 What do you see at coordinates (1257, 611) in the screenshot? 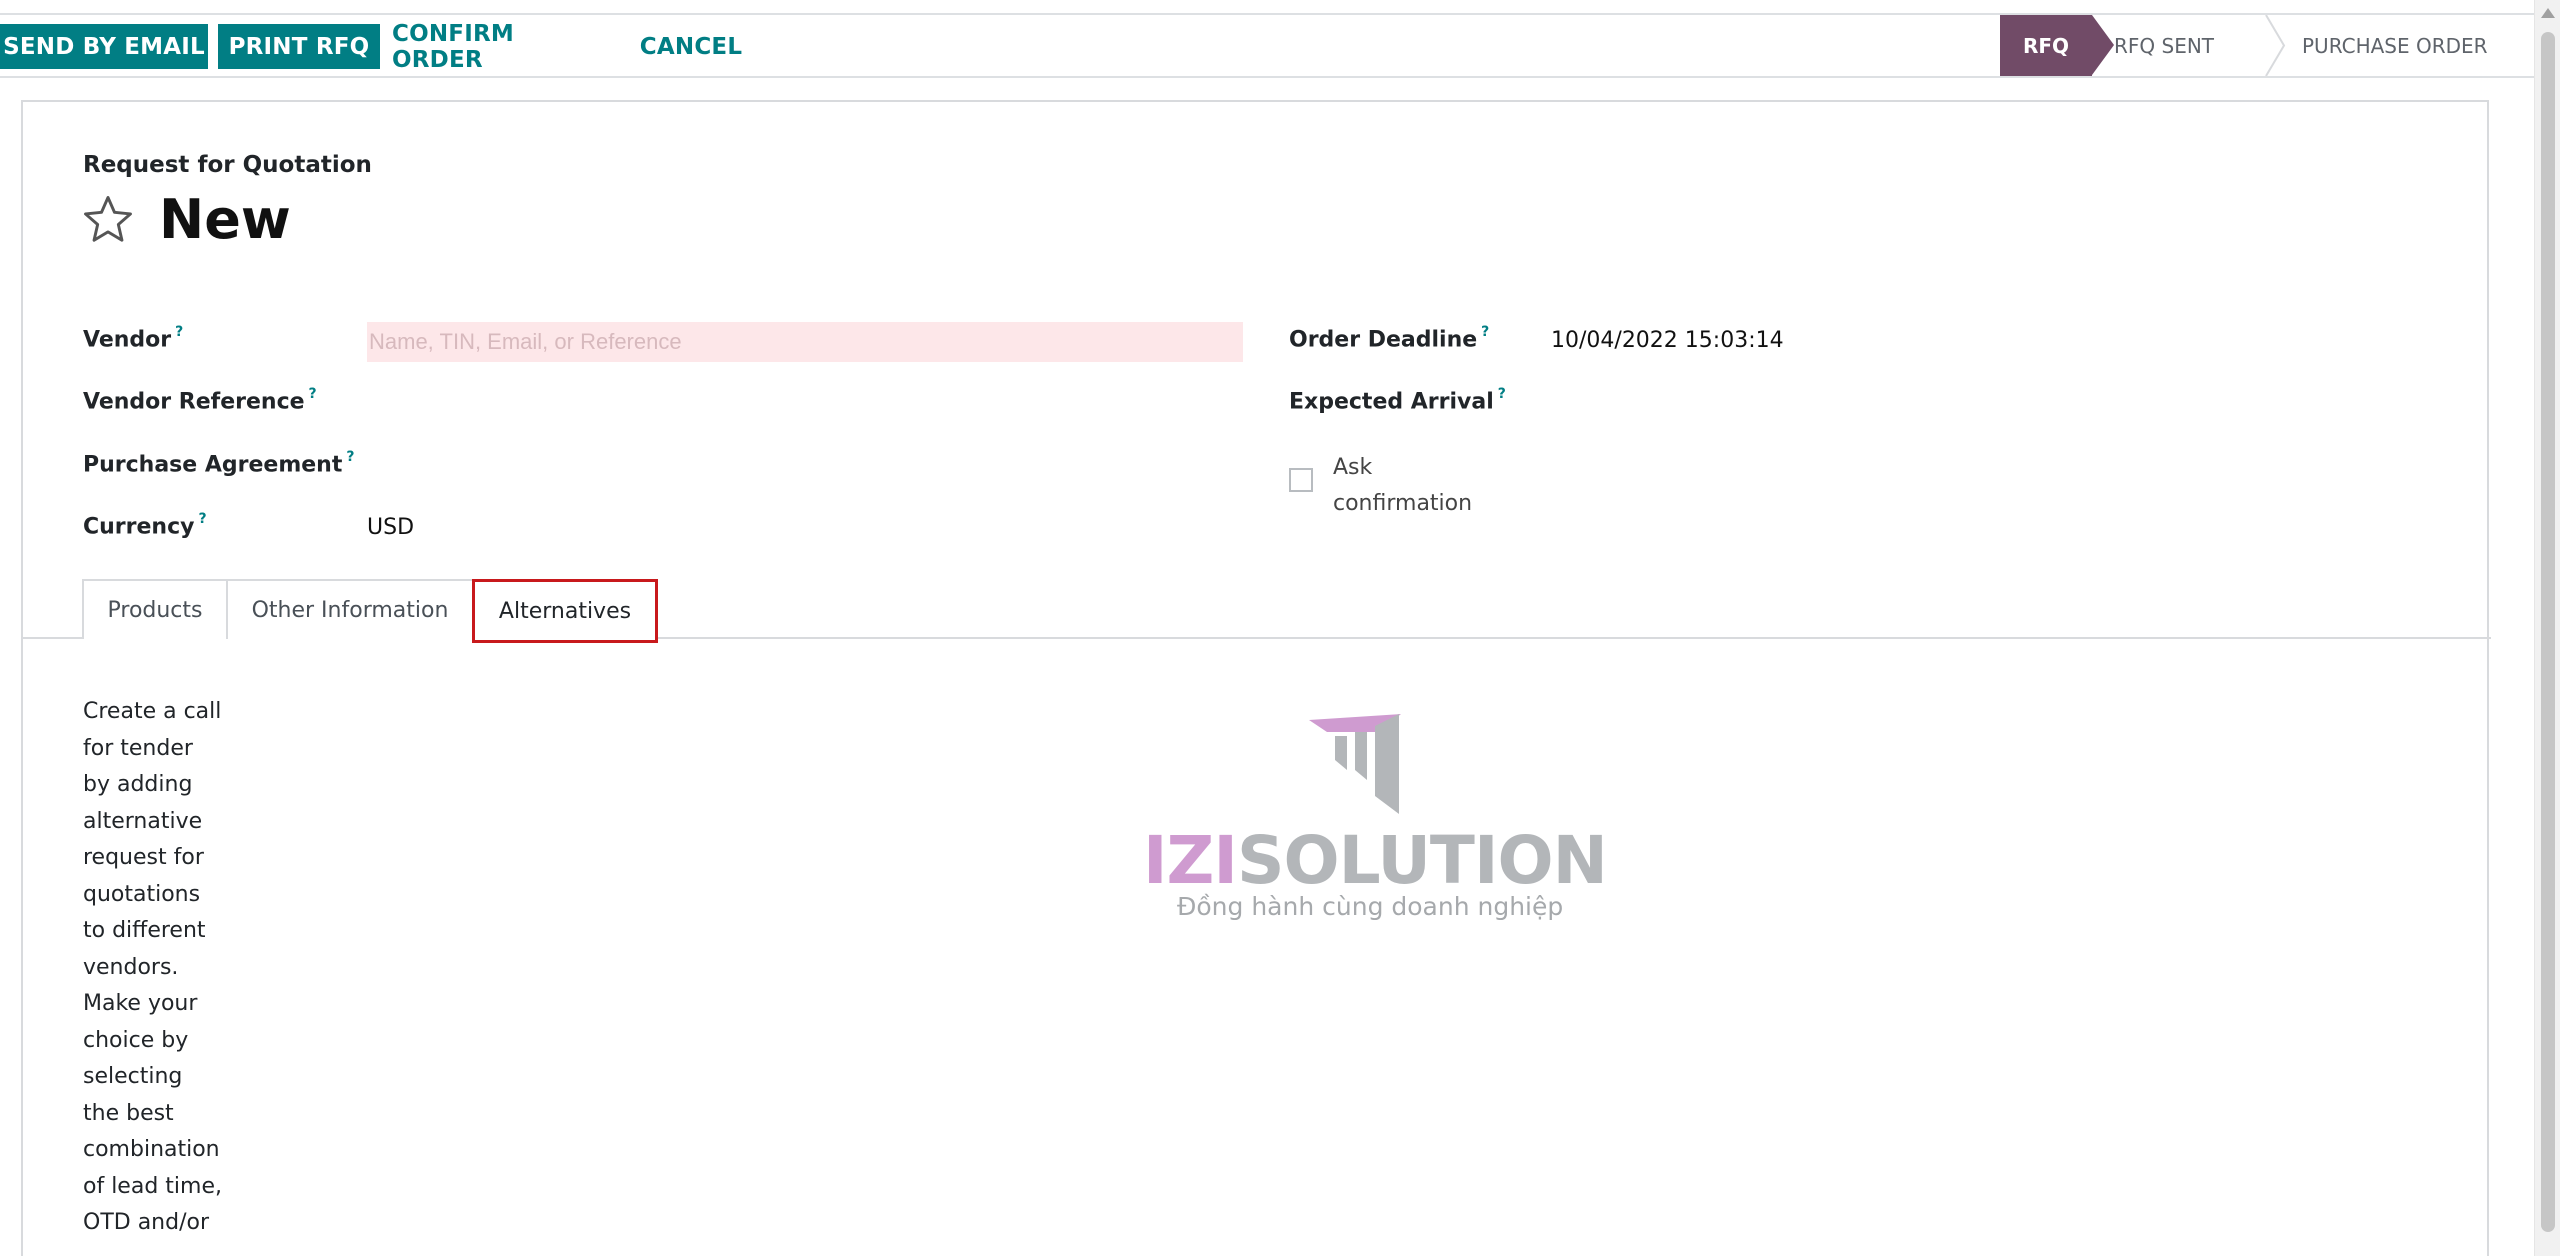
I see `notebook-tabs: Products Other Information Alternatives` at bounding box center [1257, 611].